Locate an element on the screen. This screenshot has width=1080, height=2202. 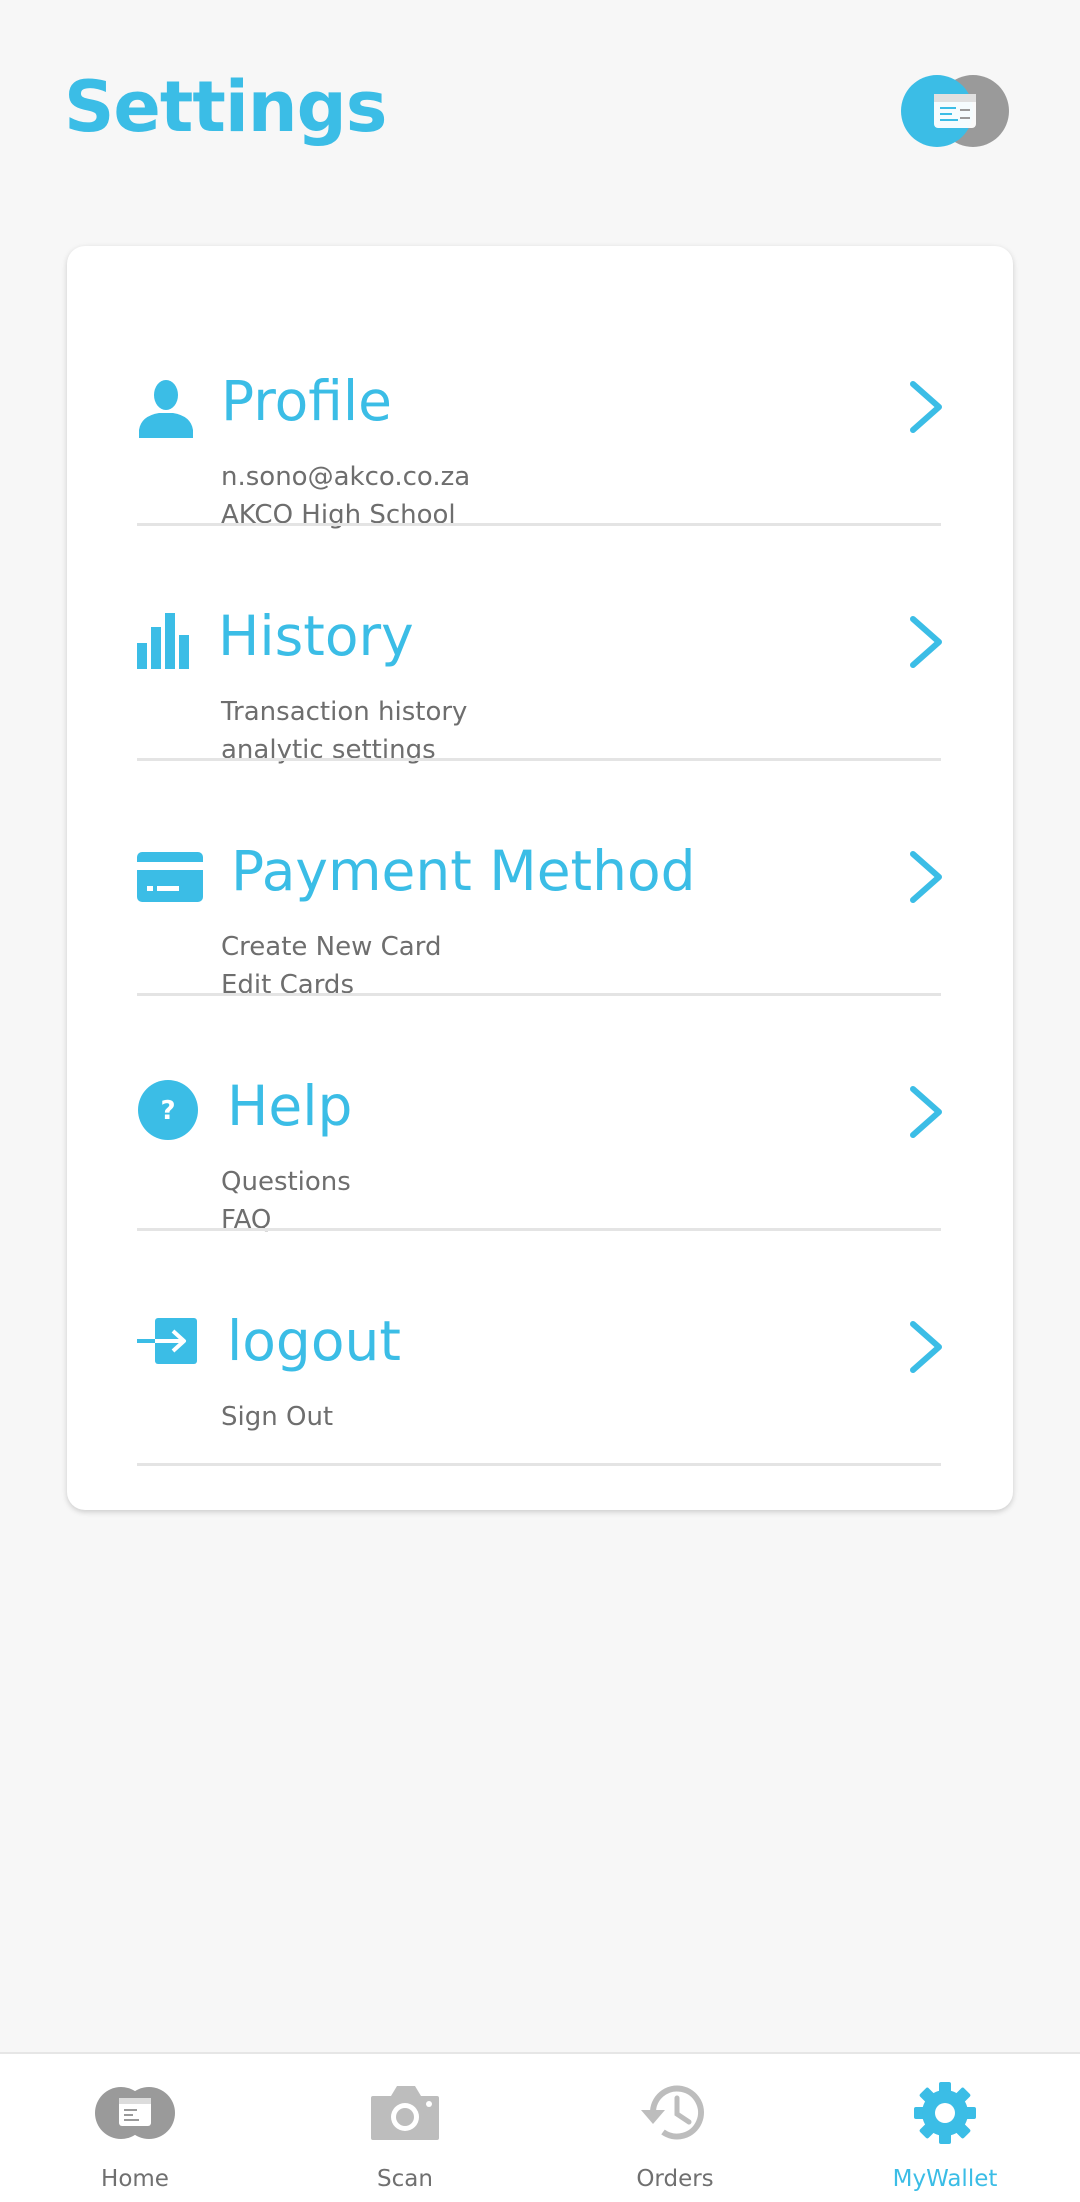
wallet-icon is located at coordinates (135, 2113).